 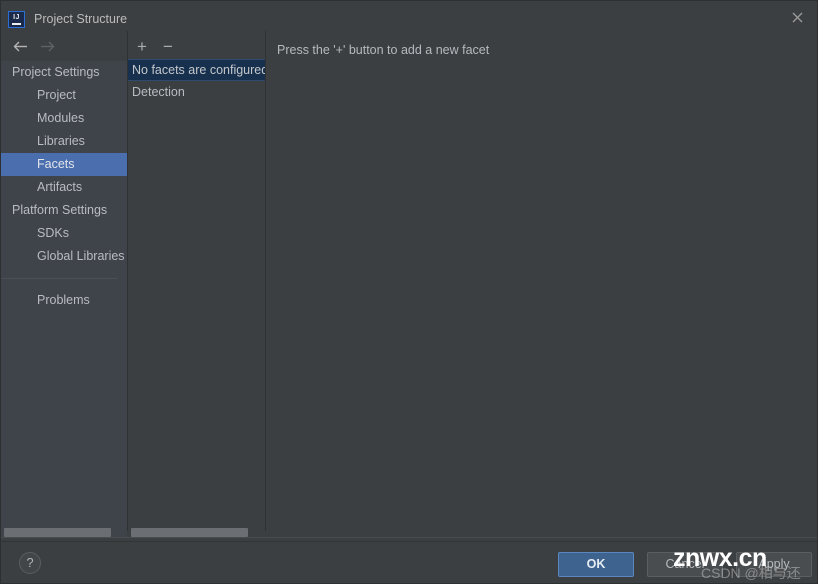 I want to click on watermark-text: znwx.cn, so click(x=720, y=558).